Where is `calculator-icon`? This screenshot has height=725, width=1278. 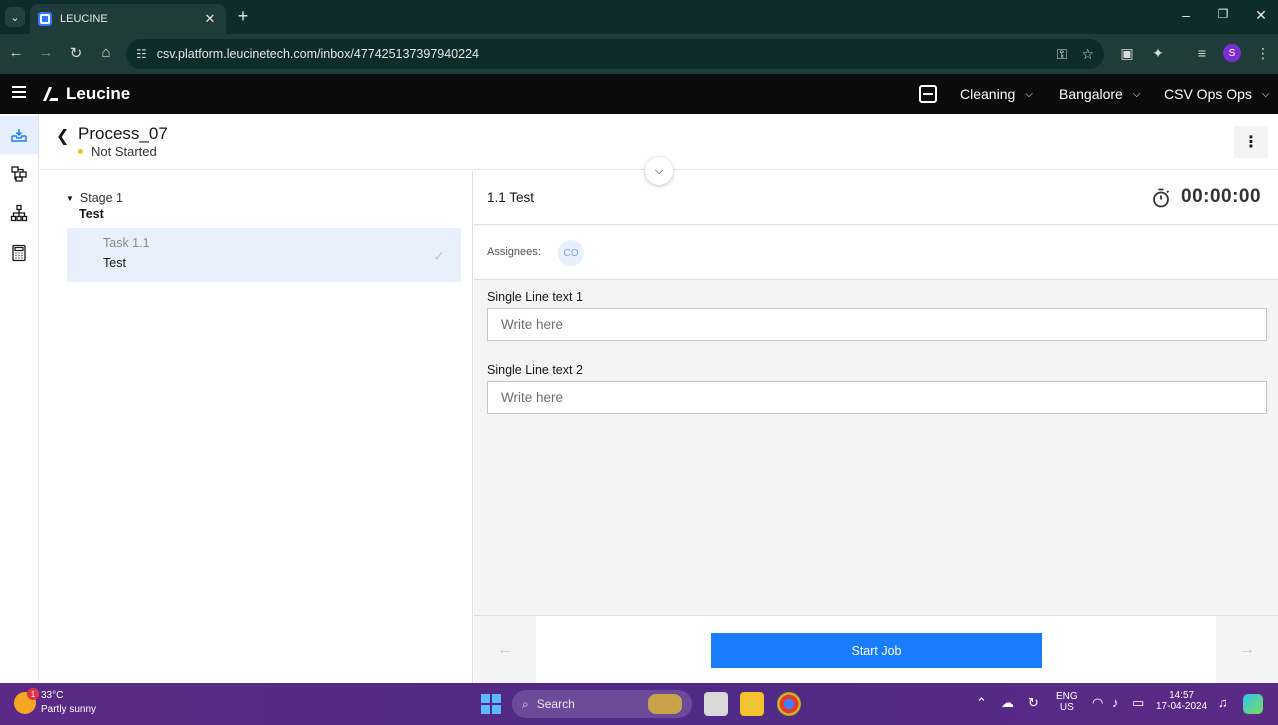 calculator-icon is located at coordinates (19, 253).